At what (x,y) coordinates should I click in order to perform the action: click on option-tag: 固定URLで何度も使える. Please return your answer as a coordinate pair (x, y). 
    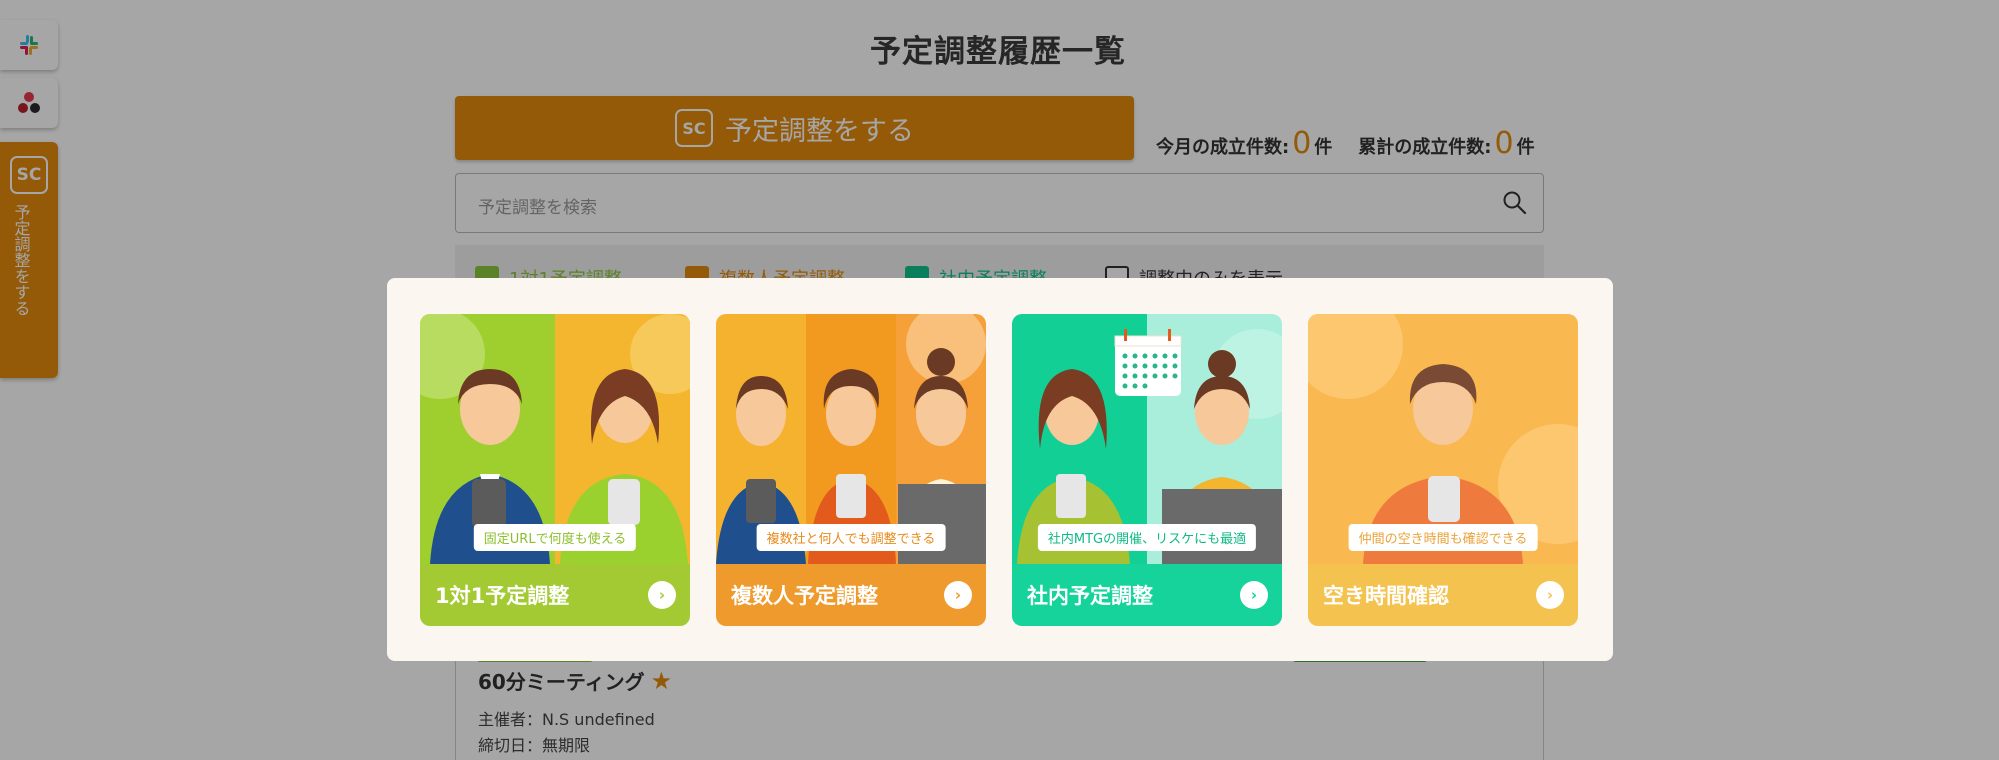
    Looking at the image, I should click on (555, 537).